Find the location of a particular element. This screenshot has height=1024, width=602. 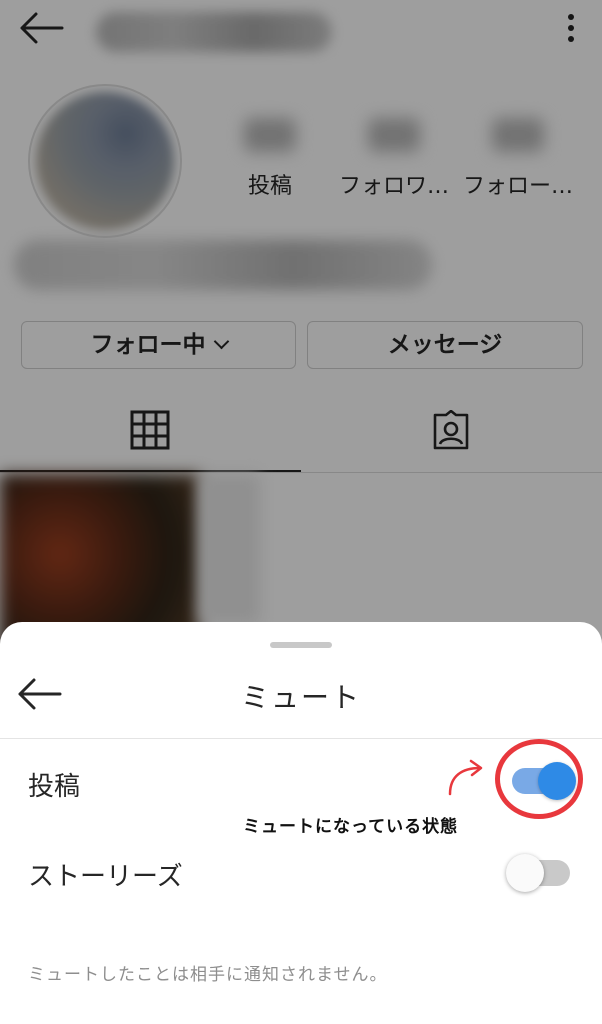

annotation-arrow-icon is located at coordinates (465, 777).